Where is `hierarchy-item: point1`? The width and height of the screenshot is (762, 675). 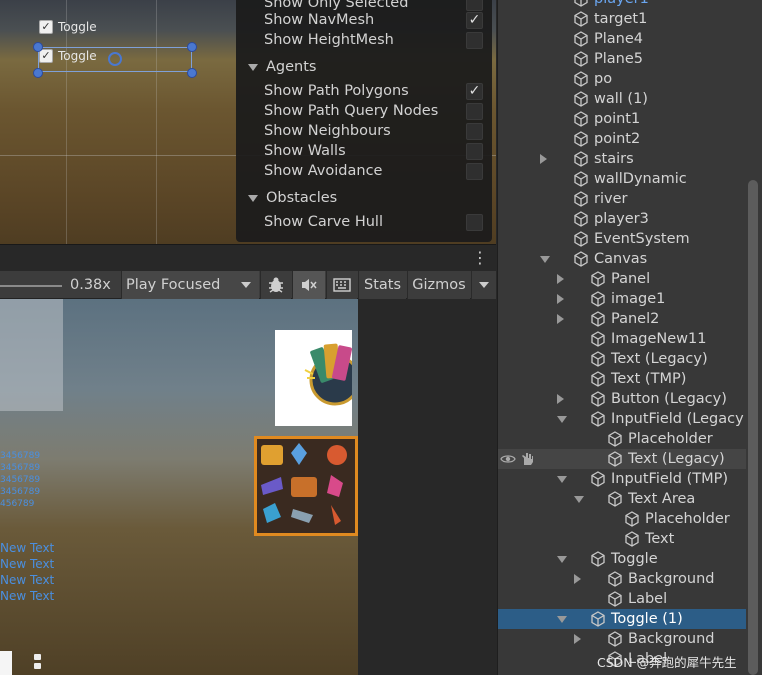
hierarchy-item: point1 is located at coordinates (622, 119).